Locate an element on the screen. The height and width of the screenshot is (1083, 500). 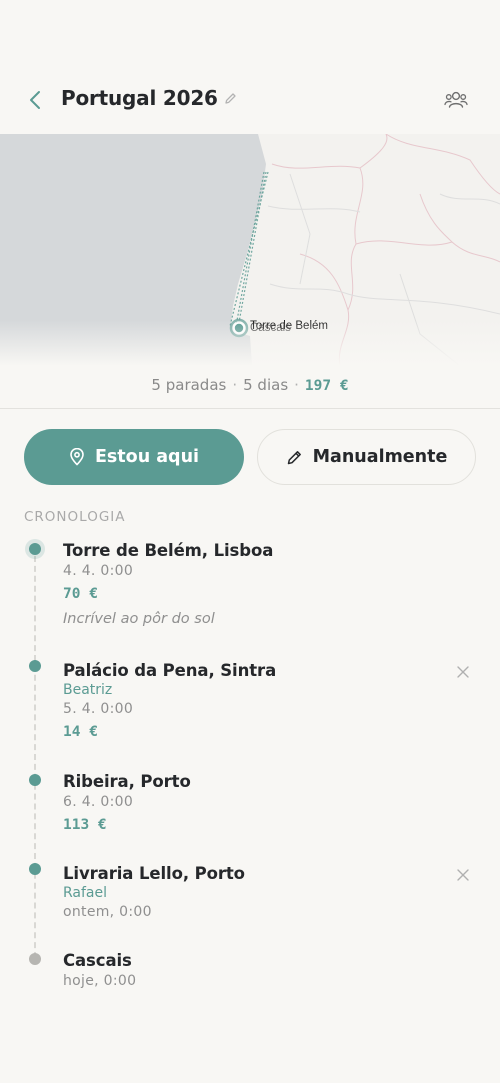
stop-person: Beatriz is located at coordinates (88, 690).